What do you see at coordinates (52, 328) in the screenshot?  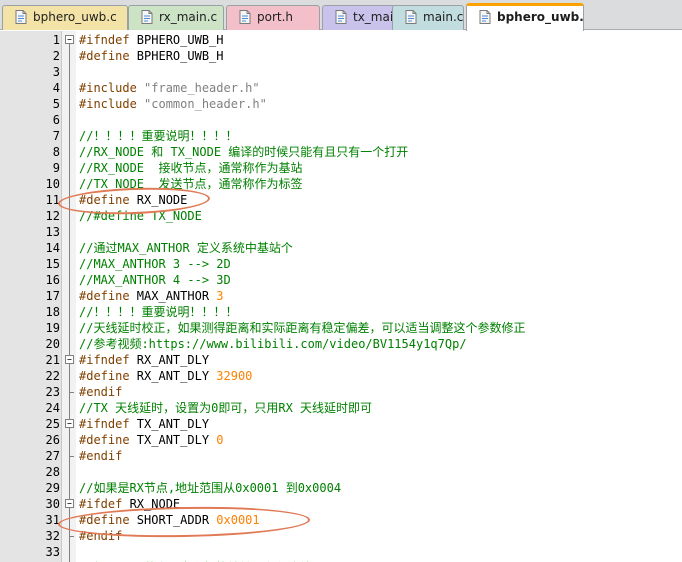 I see `line-number: 19` at bounding box center [52, 328].